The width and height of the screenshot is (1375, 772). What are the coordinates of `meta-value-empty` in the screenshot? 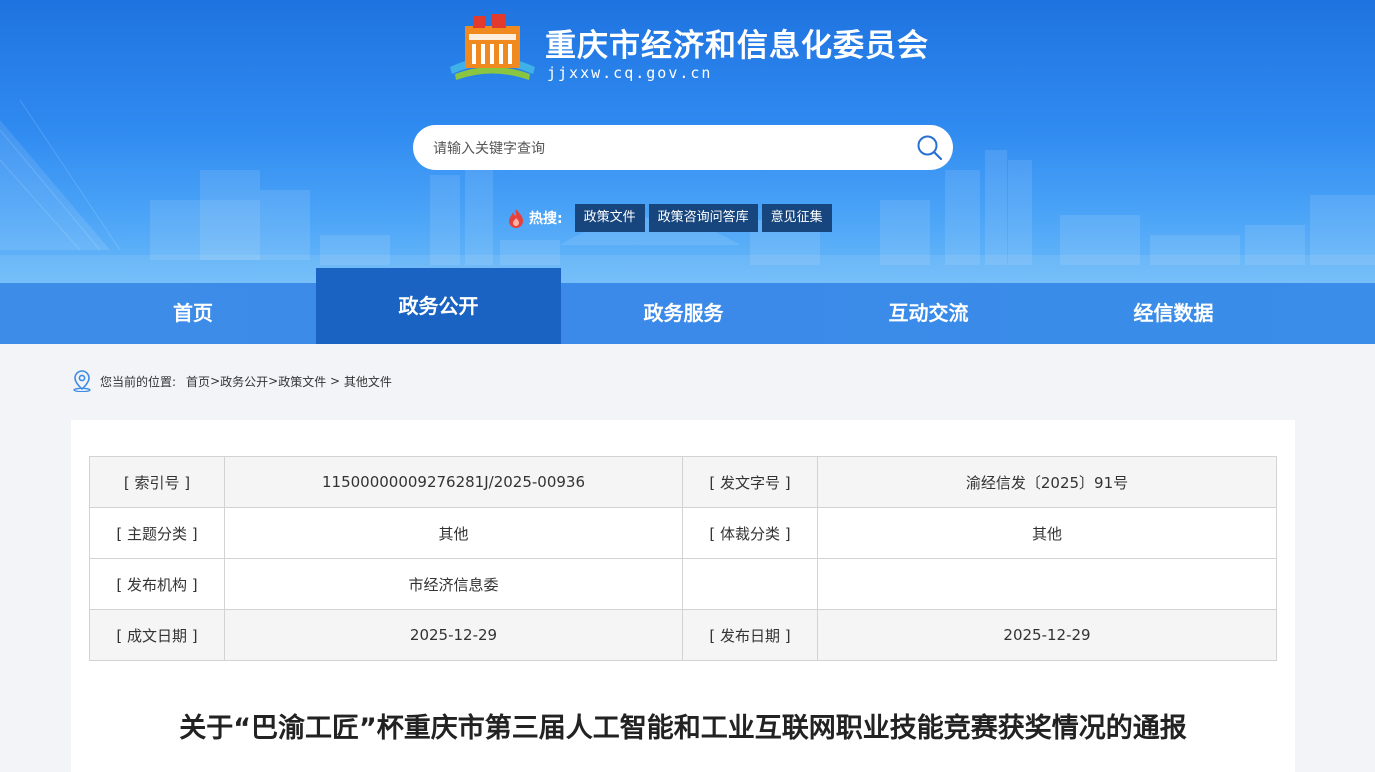 It's located at (1047, 584).